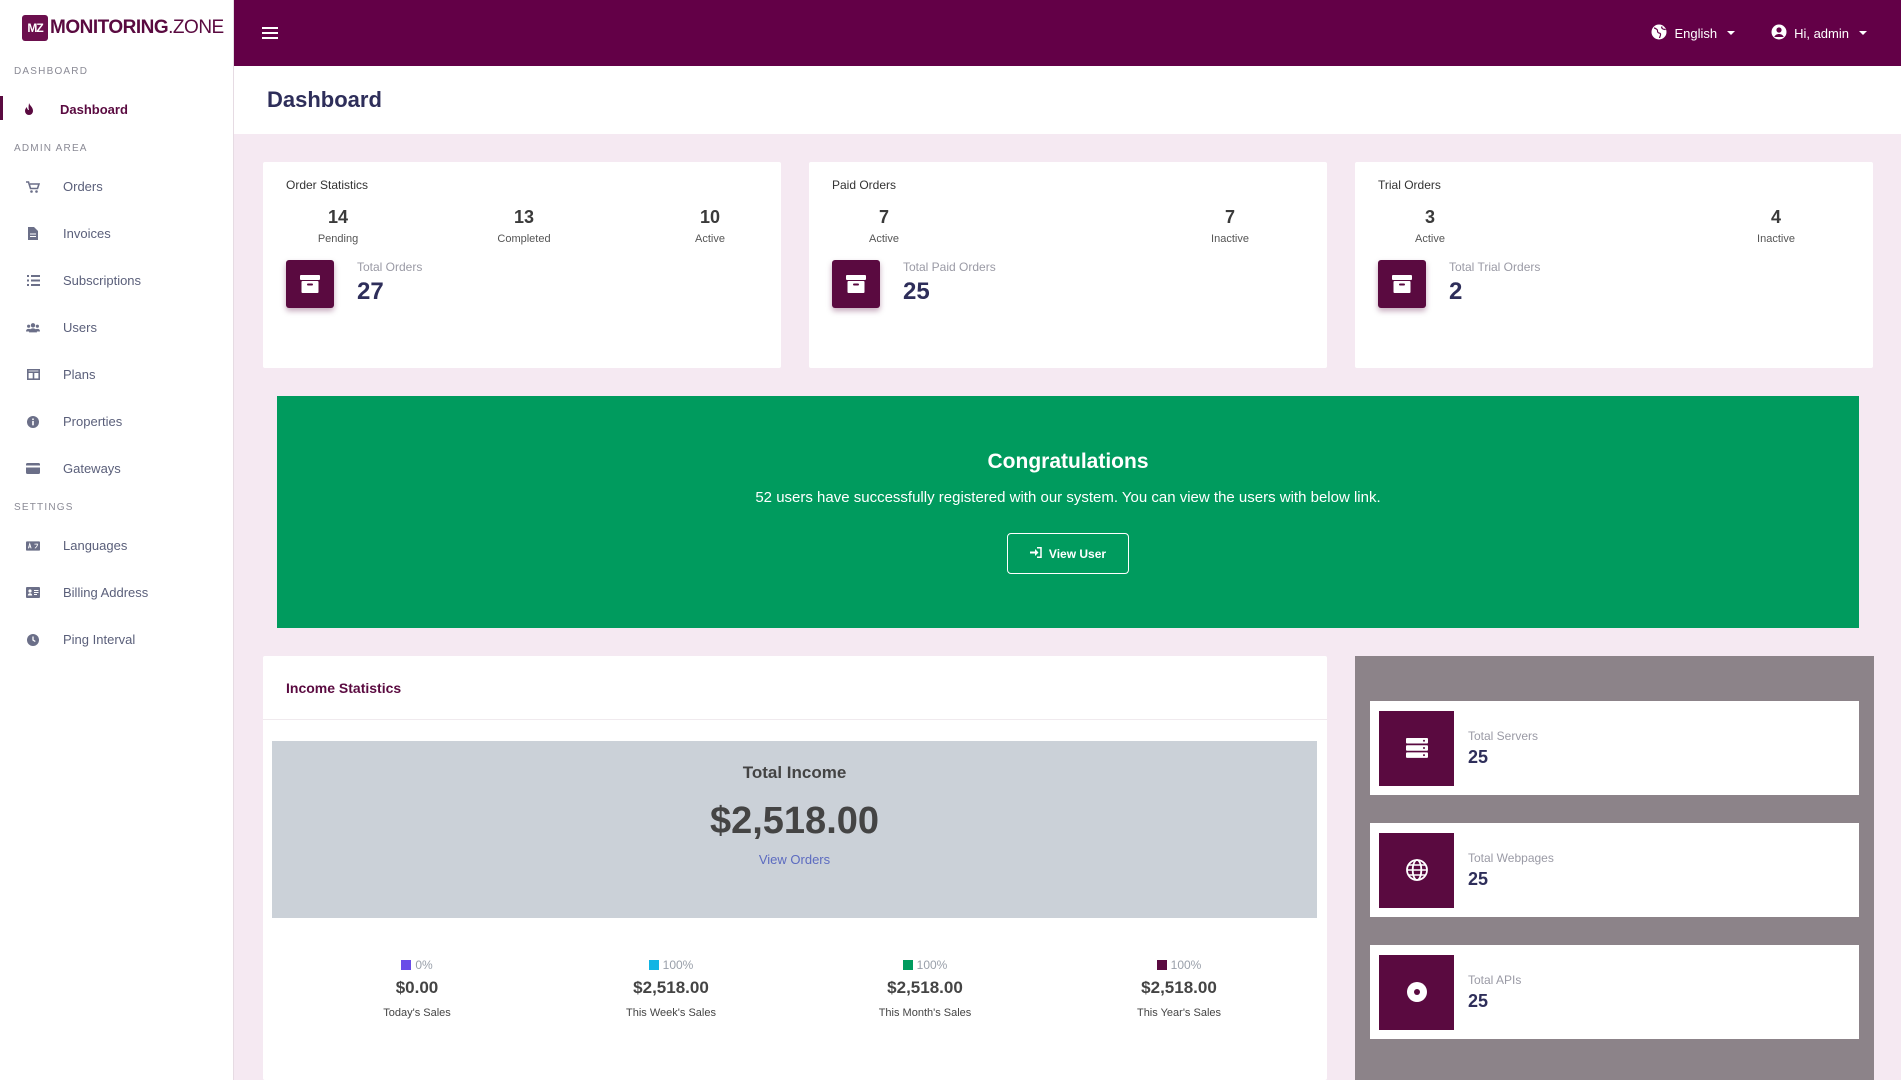 This screenshot has width=1901, height=1080. Describe the element at coordinates (1179, 988) in the screenshot. I see `sales-year: 100% $2,518.00 This Year's Sales` at that location.